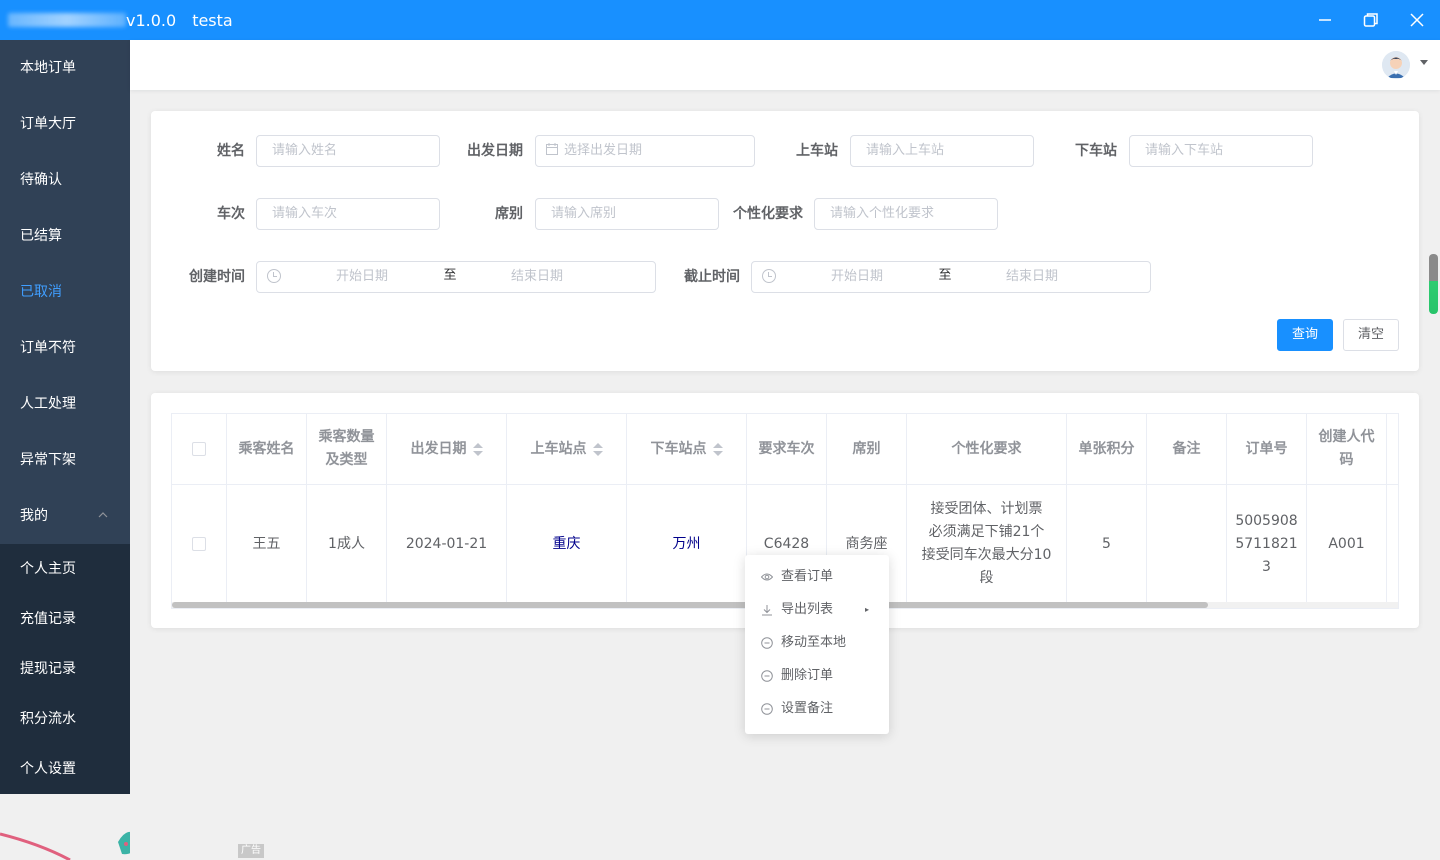 The width and height of the screenshot is (1440, 860). I want to click on sidebar-item-manual: 人工处理, so click(65, 404).